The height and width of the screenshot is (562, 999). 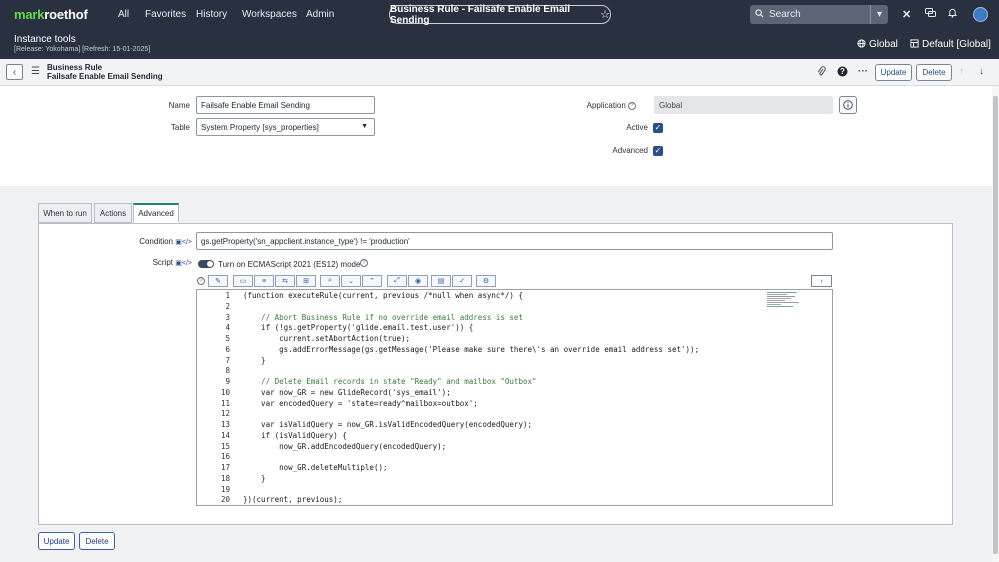 I want to click on advanced-checkbox: ✓, so click(x=658, y=151).